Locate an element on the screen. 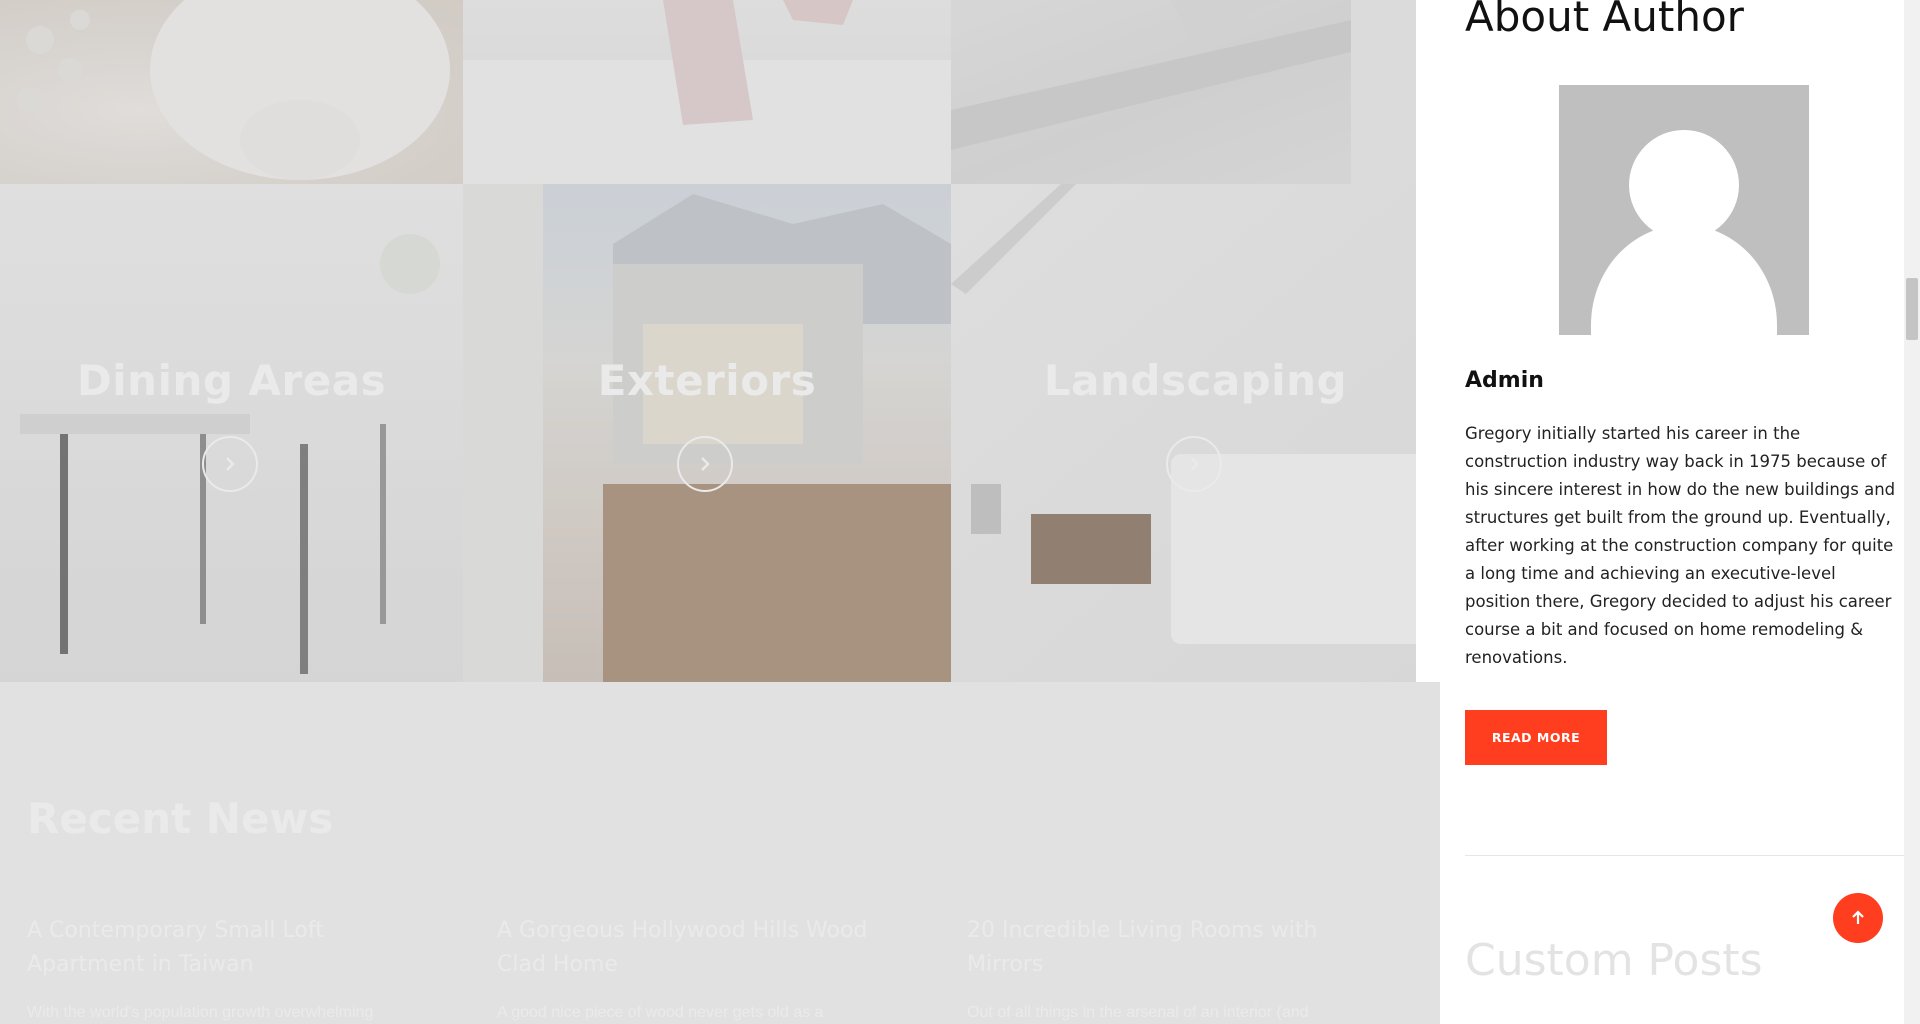  gallery-tile-stairs is located at coordinates (1195, 92).